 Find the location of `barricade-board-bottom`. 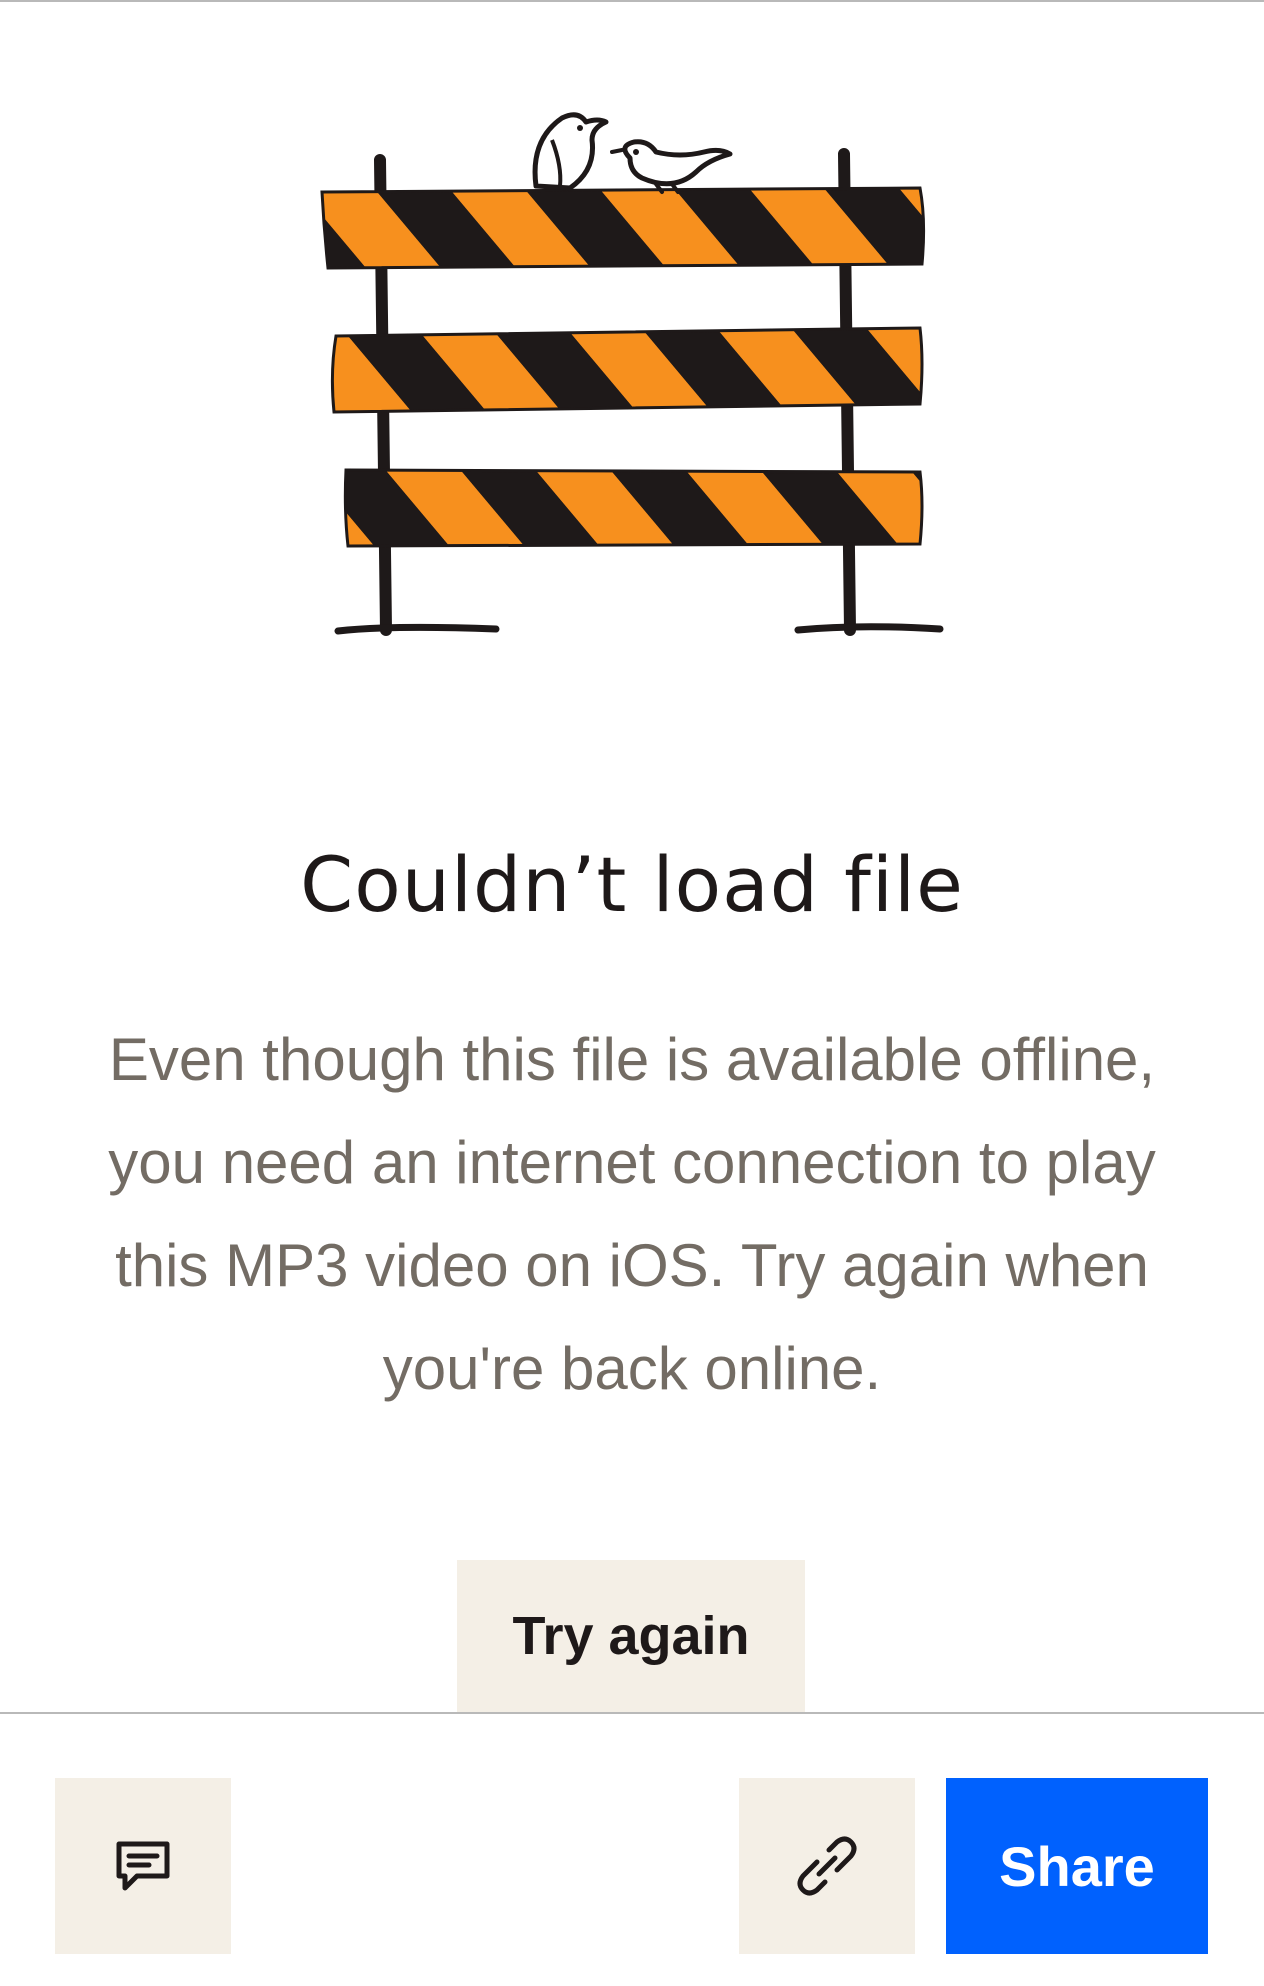

barricade-board-bottom is located at coordinates (633, 508).